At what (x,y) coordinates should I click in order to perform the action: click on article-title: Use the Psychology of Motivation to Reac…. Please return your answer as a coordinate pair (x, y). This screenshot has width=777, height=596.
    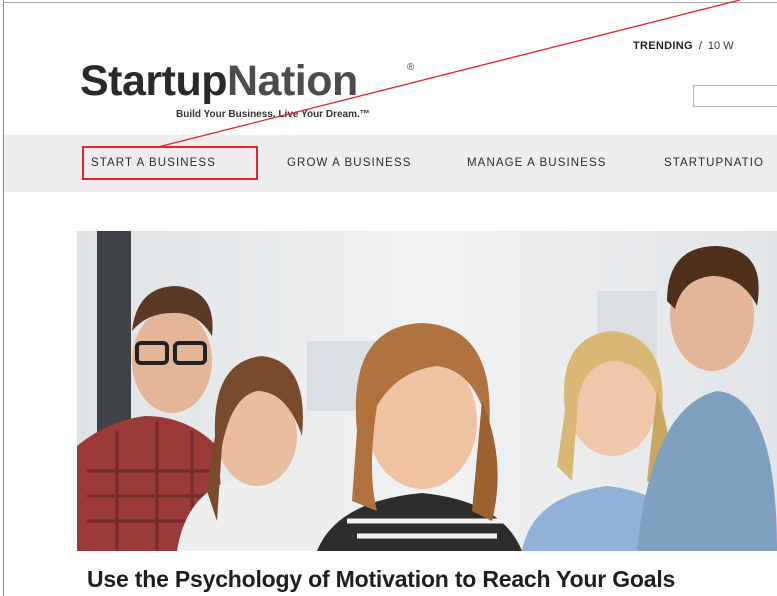
    Looking at the image, I should click on (381, 579).